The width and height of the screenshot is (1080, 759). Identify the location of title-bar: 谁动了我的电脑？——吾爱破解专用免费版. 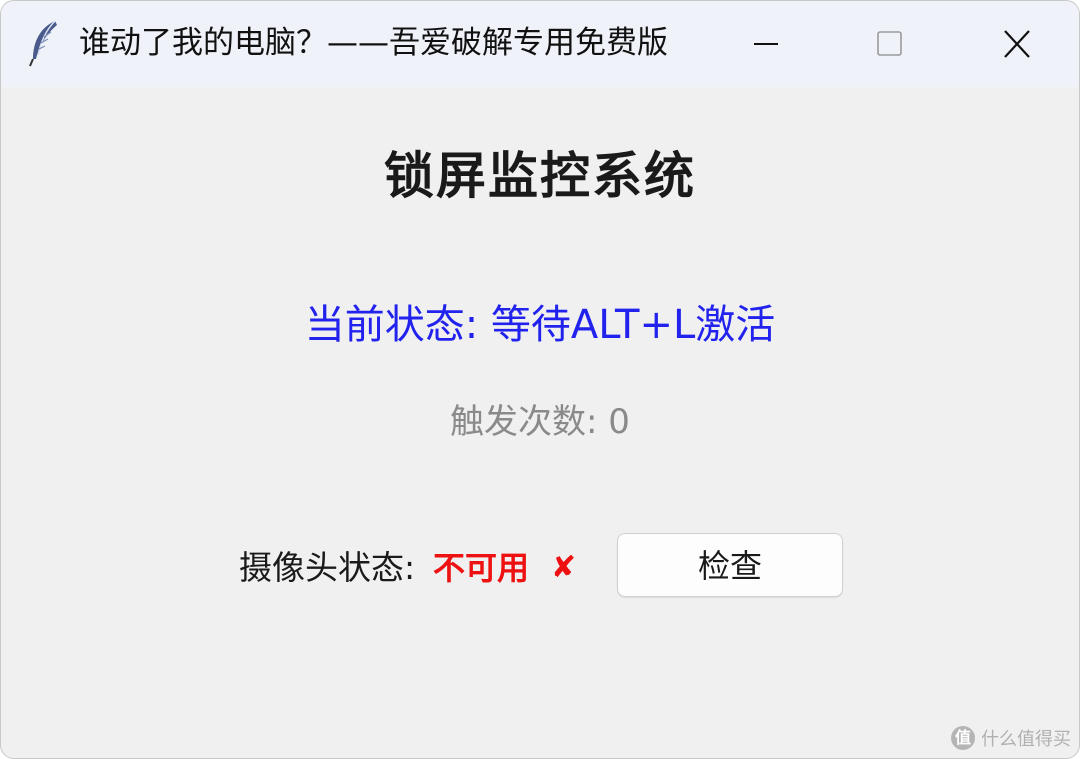
(540, 44).